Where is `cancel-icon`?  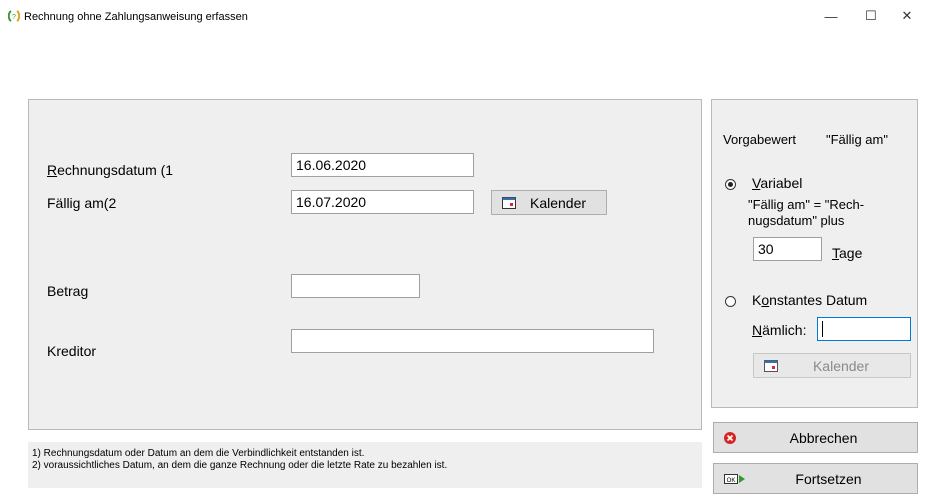 cancel-icon is located at coordinates (730, 437).